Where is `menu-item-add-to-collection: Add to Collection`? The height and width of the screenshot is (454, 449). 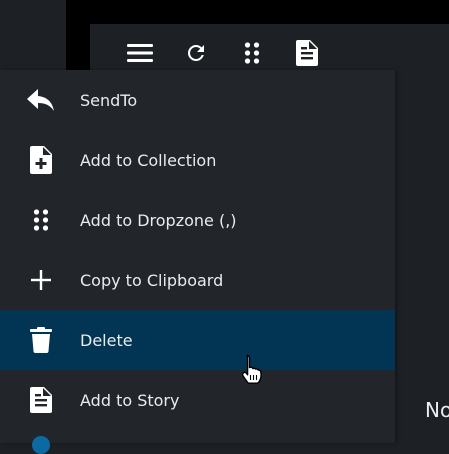
menu-item-add-to-collection: Add to Collection is located at coordinates (197, 160).